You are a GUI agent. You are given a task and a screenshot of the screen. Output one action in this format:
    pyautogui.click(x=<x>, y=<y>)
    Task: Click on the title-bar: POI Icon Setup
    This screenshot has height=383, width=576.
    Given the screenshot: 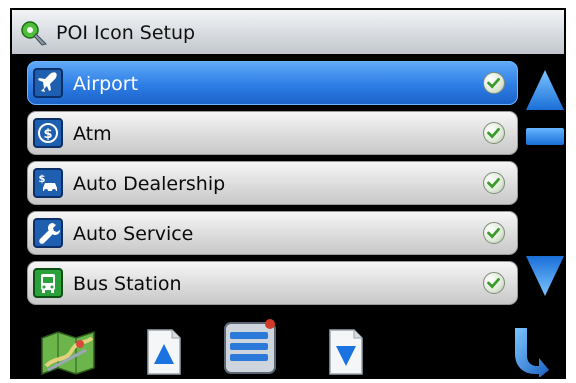 What is the action you would take?
    pyautogui.click(x=288, y=33)
    